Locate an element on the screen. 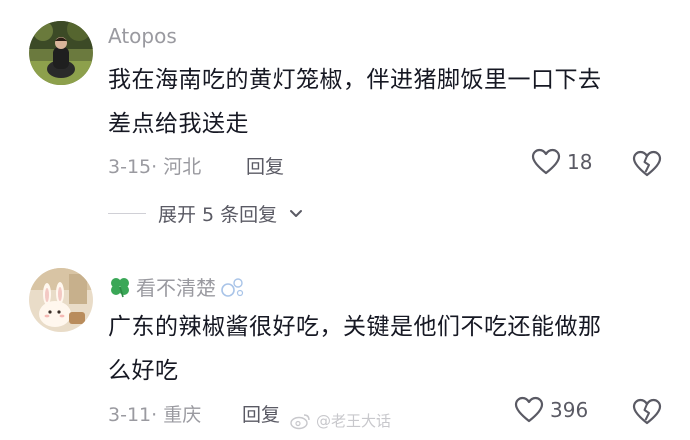  four-leaf-clover-icon is located at coordinates (120, 287).